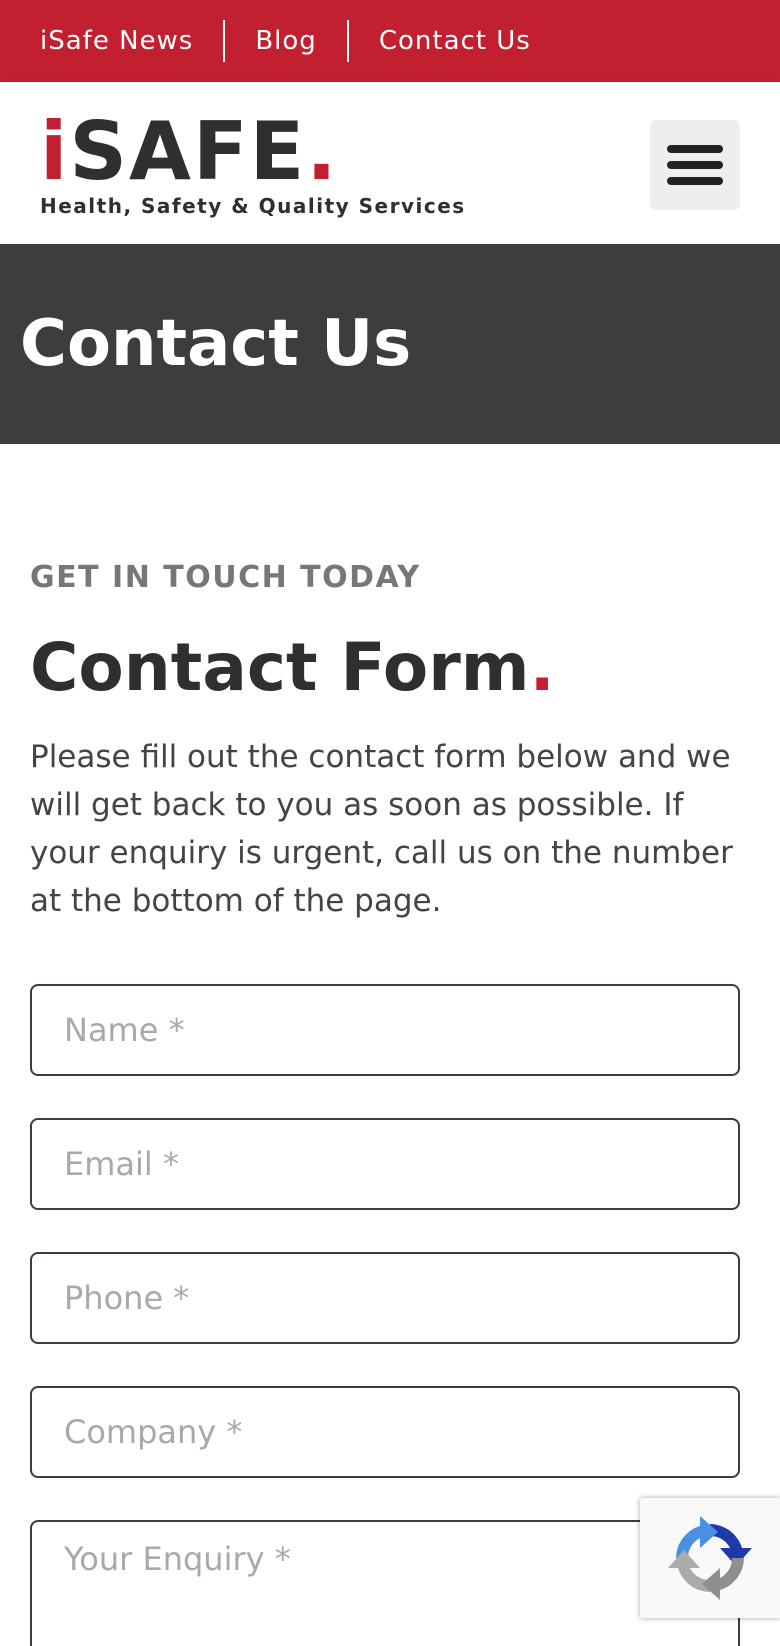 This screenshot has width=780, height=1646. What do you see at coordinates (385, 1583) in the screenshot?
I see `enquiry-field` at bounding box center [385, 1583].